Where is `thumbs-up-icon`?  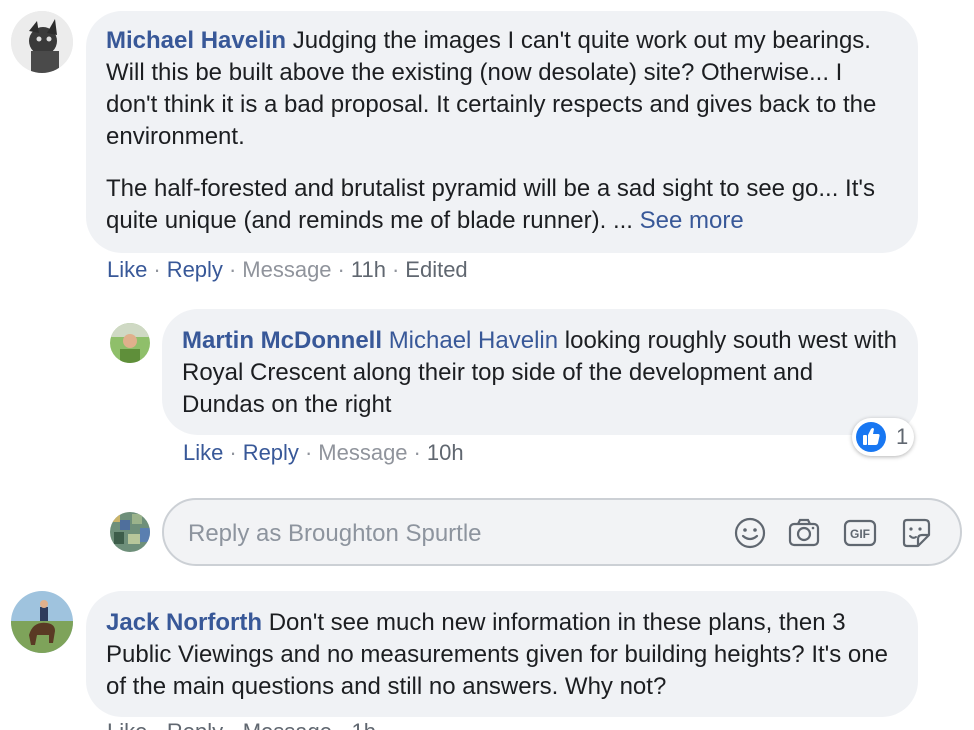 thumbs-up-icon is located at coordinates (871, 437).